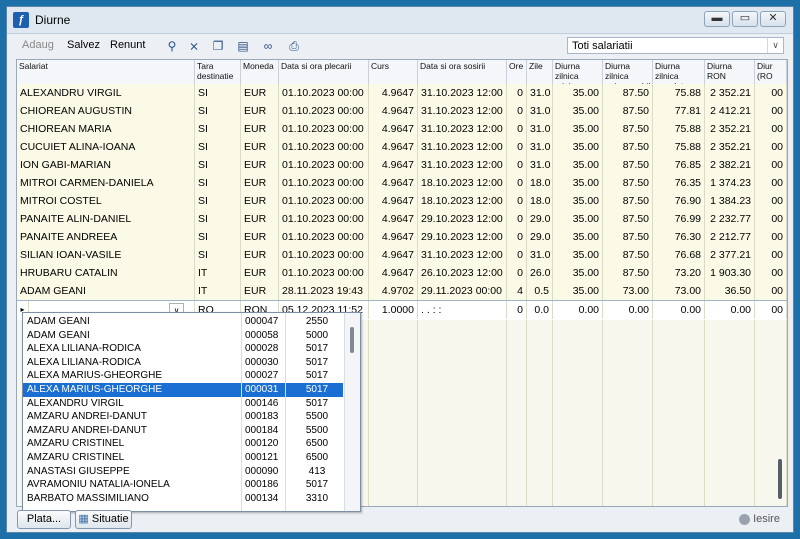 Image resolution: width=800 pixels, height=539 pixels. I want to click on dropdown-option: ALEXANDRU VIRGIL 000146 5017, so click(183, 404).